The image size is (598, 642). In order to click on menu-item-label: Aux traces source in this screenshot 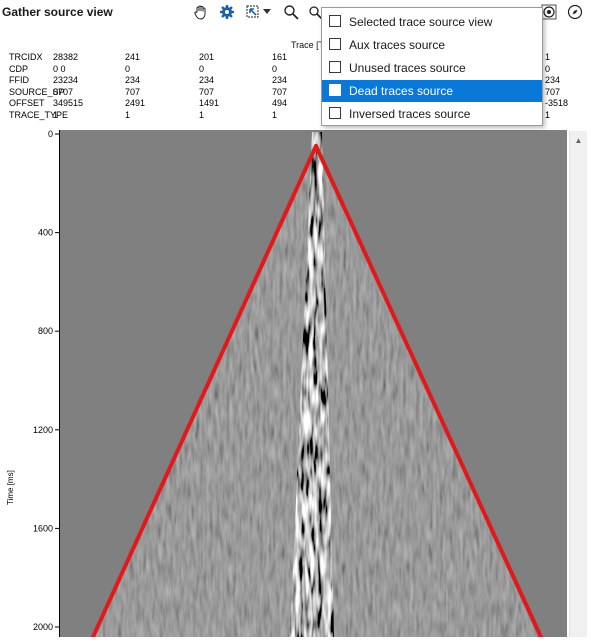, I will do `click(397, 45)`.